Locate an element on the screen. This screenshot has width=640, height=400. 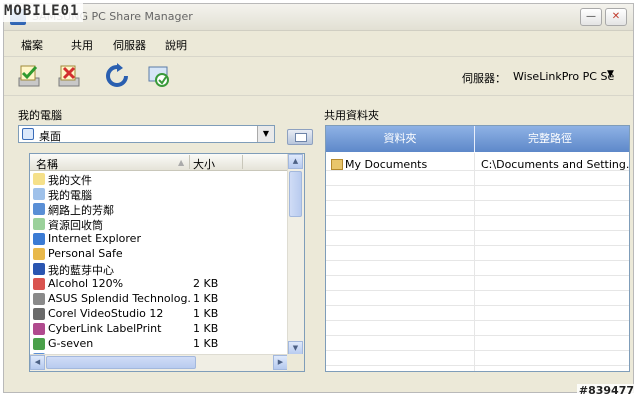
shared-list-header: 資料夾 完整路徑 is located at coordinates (477, 139).